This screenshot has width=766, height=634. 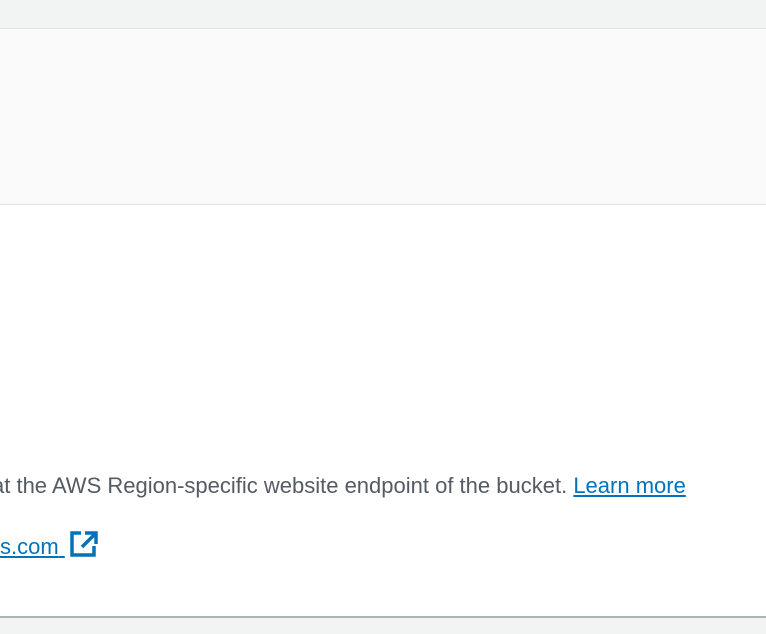 I want to click on top-strip, so click(x=383, y=14).